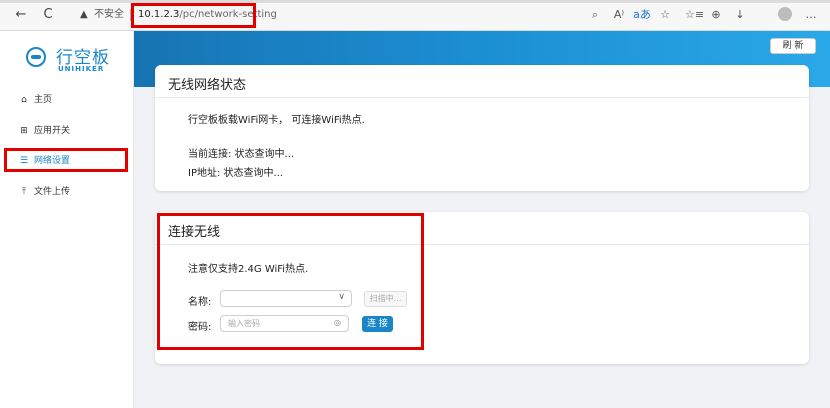 The width and height of the screenshot is (830, 408). Describe the element at coordinates (21, 15) in the screenshot. I see `back-icon: ←` at that location.